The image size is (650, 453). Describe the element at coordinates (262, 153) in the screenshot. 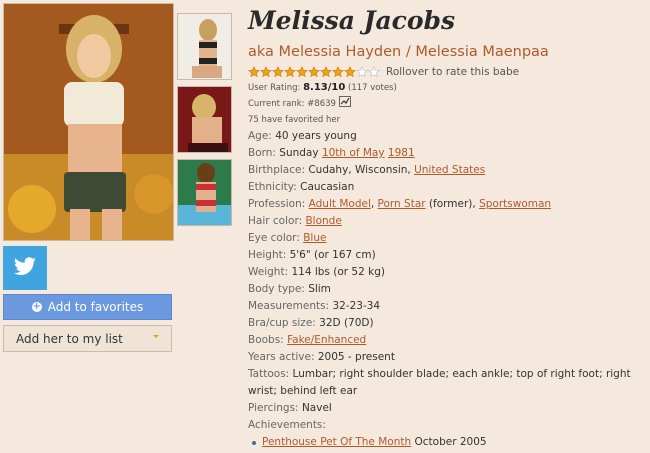

I see `born-label: Born:` at that location.